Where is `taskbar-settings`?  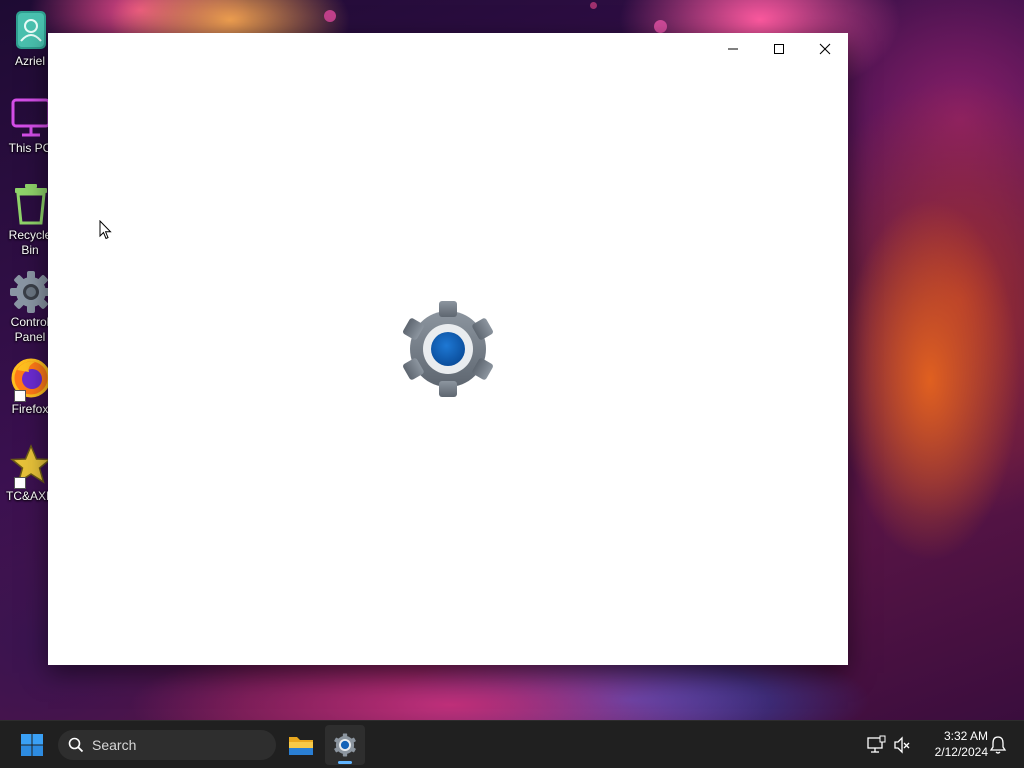 taskbar-settings is located at coordinates (345, 745).